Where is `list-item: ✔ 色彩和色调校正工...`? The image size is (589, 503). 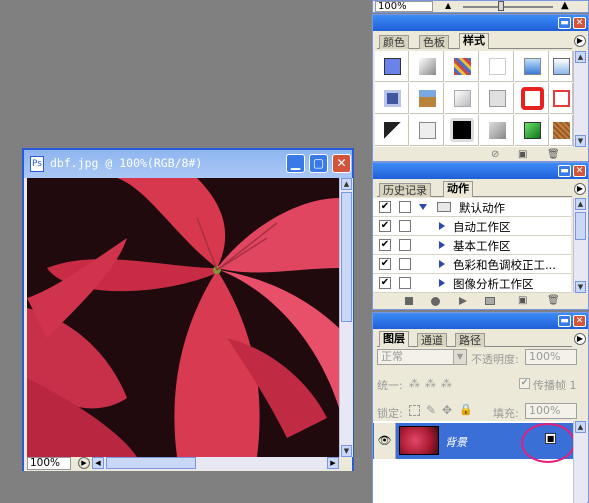
list-item: ✔ 色彩和色调校正工... is located at coordinates (472, 264).